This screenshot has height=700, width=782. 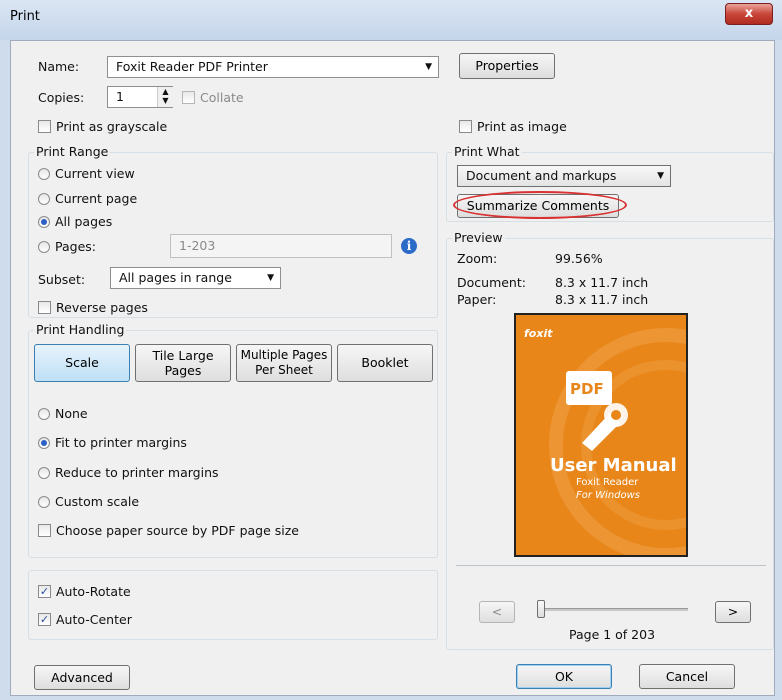 What do you see at coordinates (487, 151) in the screenshot?
I see `print-what-title: Print What` at bounding box center [487, 151].